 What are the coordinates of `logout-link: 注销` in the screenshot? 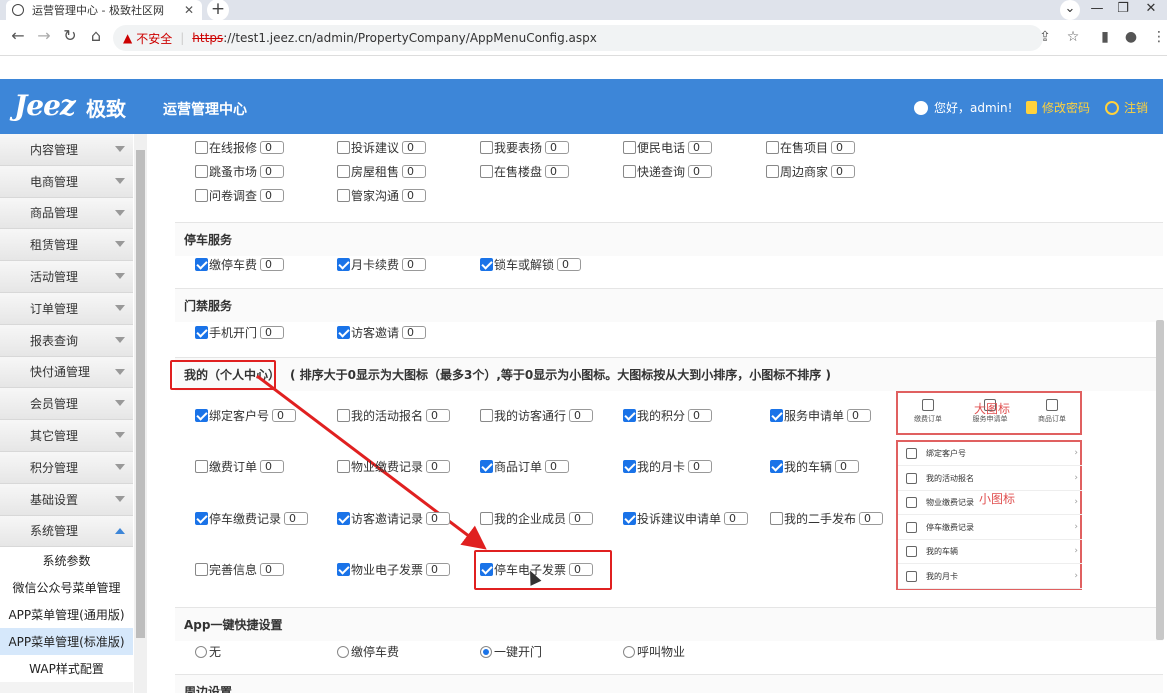 It's located at (1126, 107).